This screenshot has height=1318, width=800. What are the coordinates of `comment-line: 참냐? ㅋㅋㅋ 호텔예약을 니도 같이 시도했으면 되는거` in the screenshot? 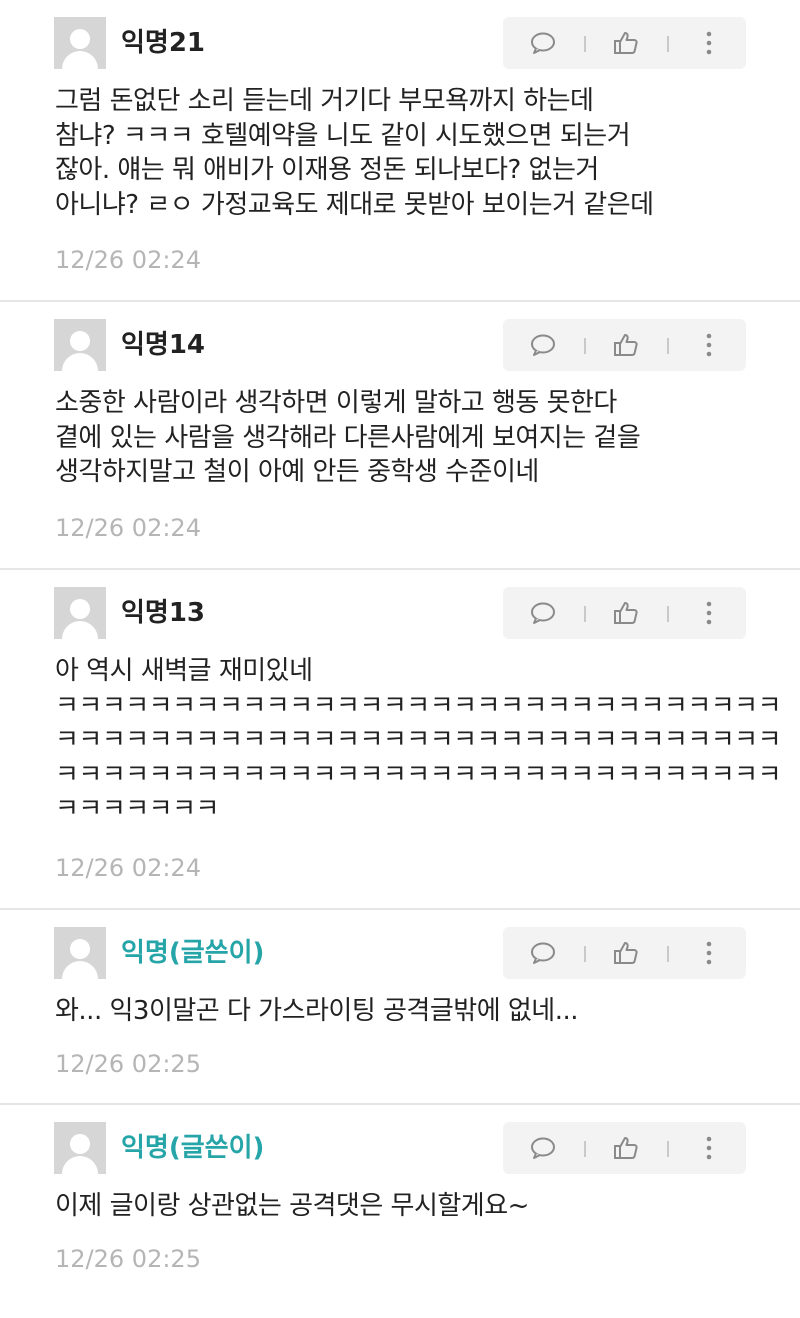 It's located at (343, 135).